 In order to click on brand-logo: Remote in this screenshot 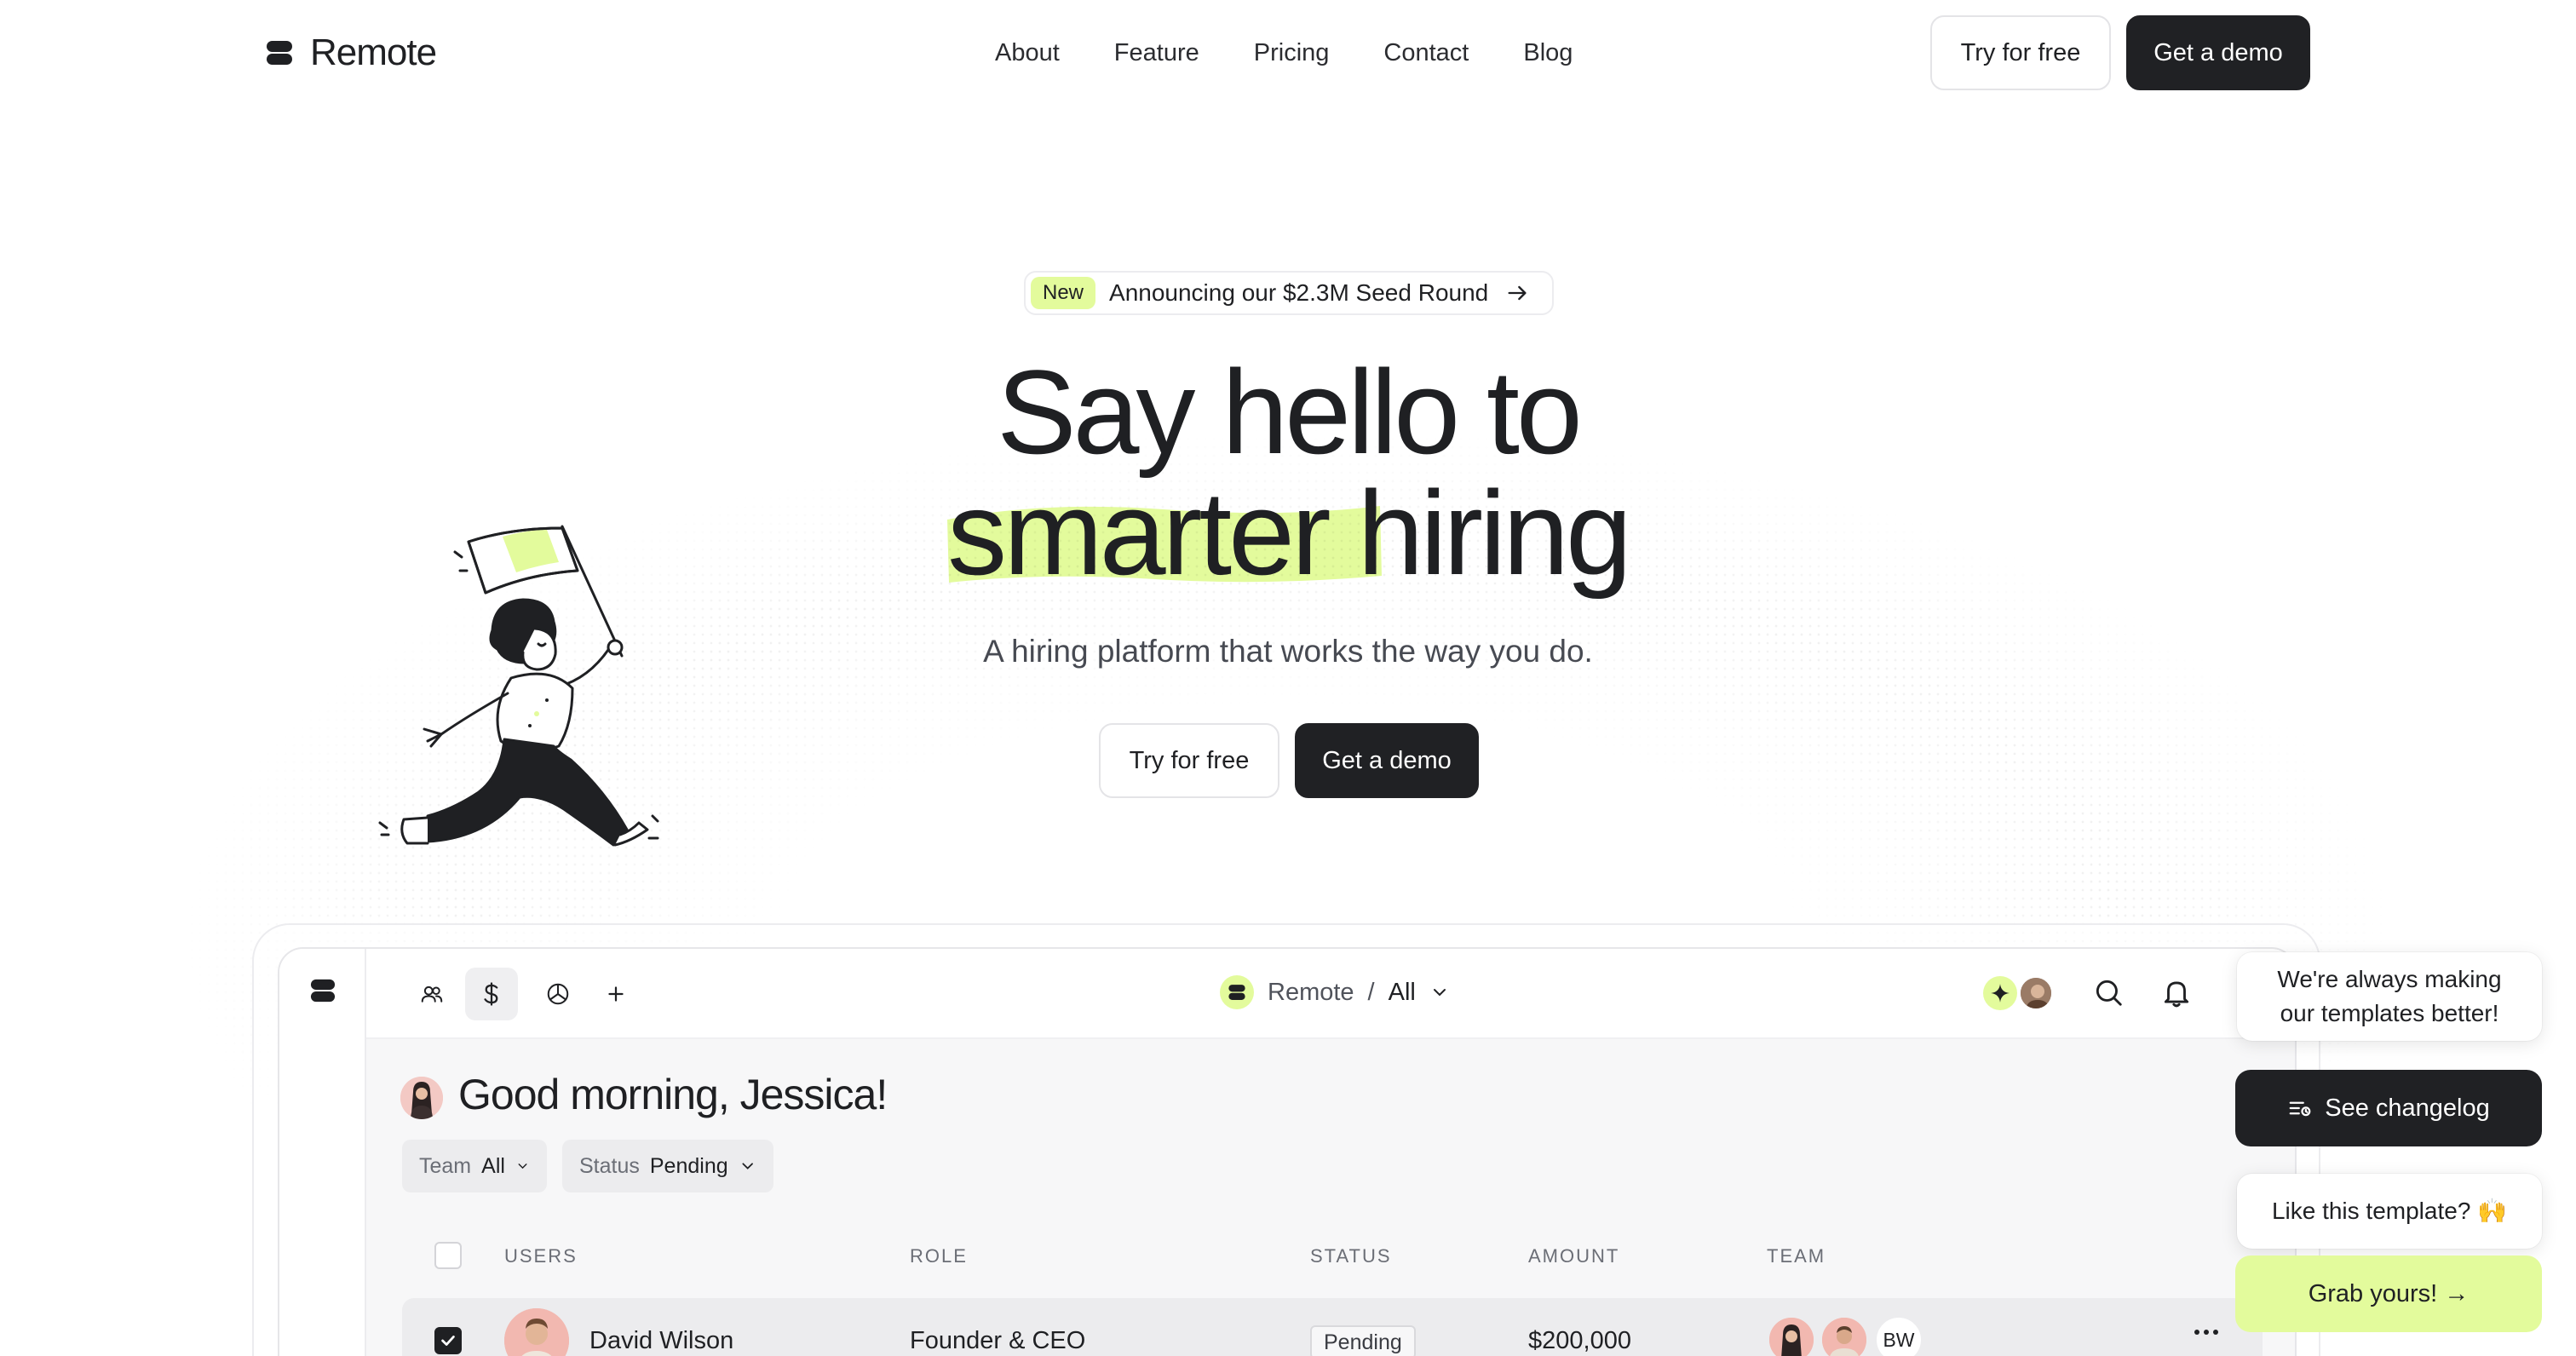, I will do `click(352, 52)`.